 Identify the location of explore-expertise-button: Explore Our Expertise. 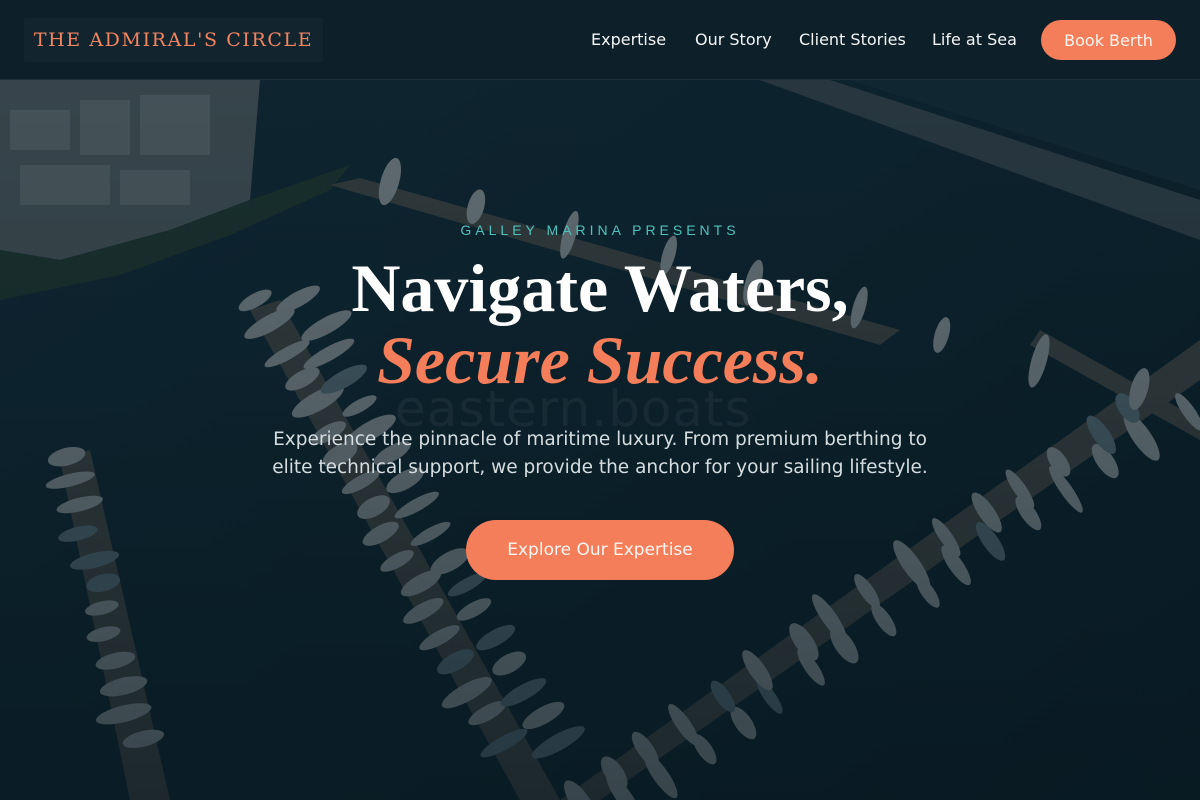
(600, 550).